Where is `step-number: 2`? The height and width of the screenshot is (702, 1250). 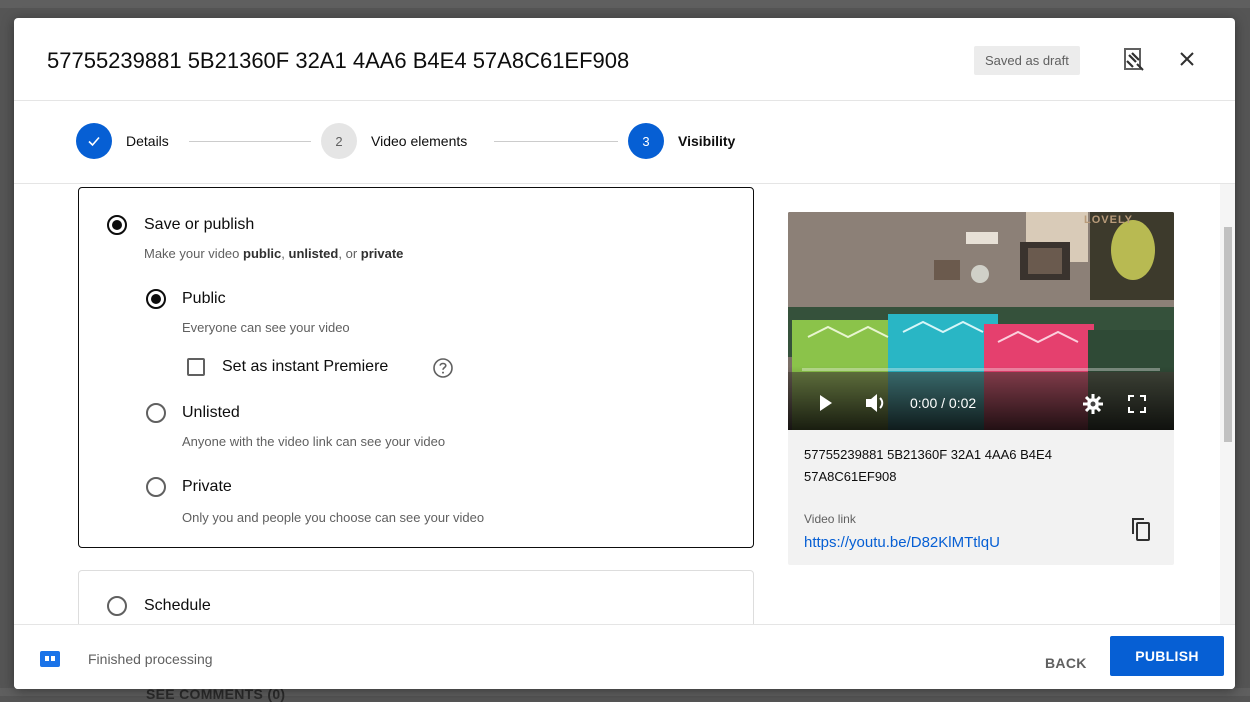
step-number: 2 is located at coordinates (339, 141).